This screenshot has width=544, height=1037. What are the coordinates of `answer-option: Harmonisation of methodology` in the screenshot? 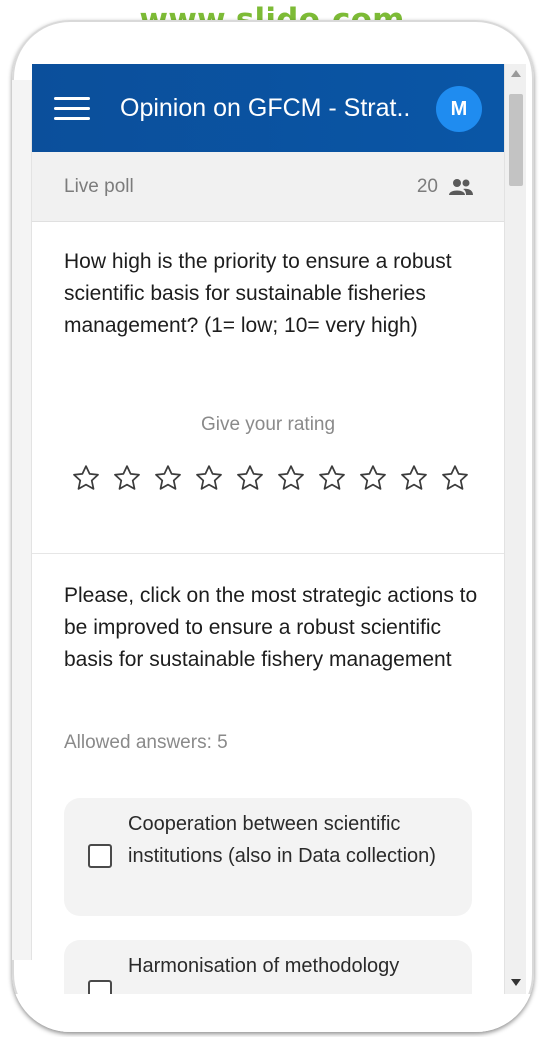 It's located at (268, 967).